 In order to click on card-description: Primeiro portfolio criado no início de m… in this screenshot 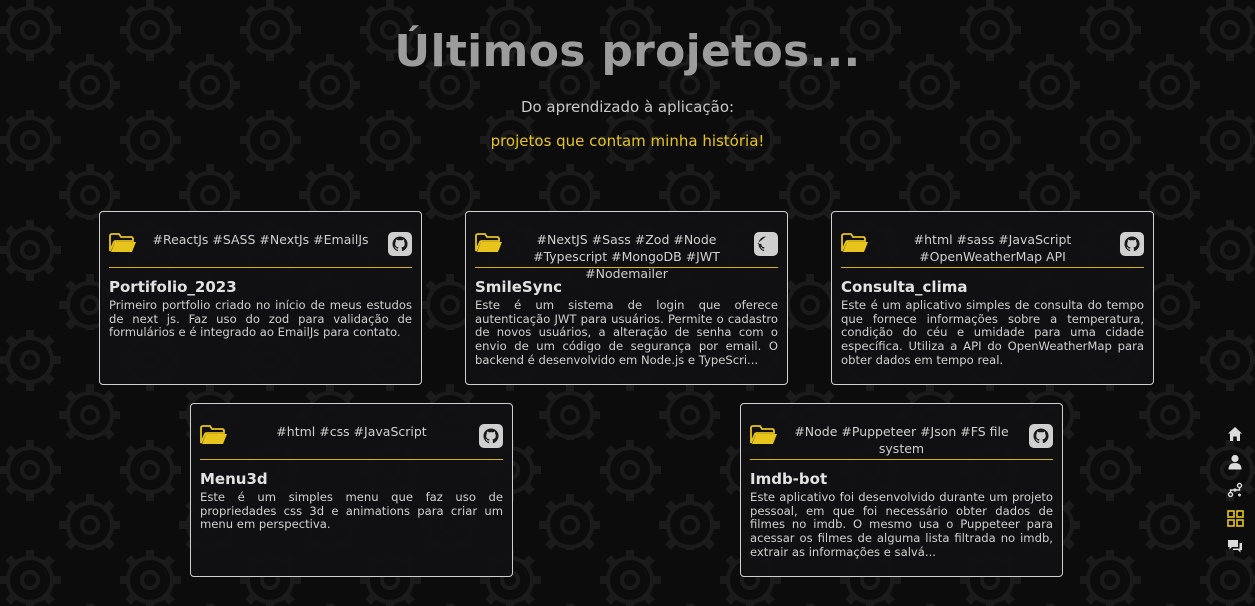, I will do `click(260, 319)`.